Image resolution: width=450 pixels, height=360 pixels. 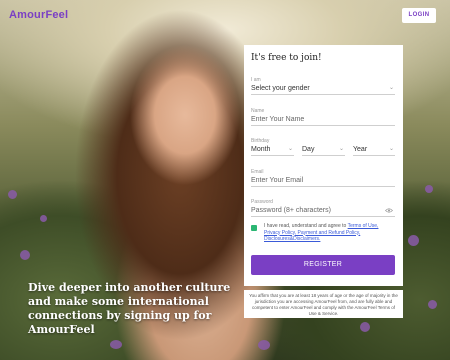 What do you see at coordinates (280, 88) in the screenshot?
I see `gender-select-value: Select your gender` at bounding box center [280, 88].